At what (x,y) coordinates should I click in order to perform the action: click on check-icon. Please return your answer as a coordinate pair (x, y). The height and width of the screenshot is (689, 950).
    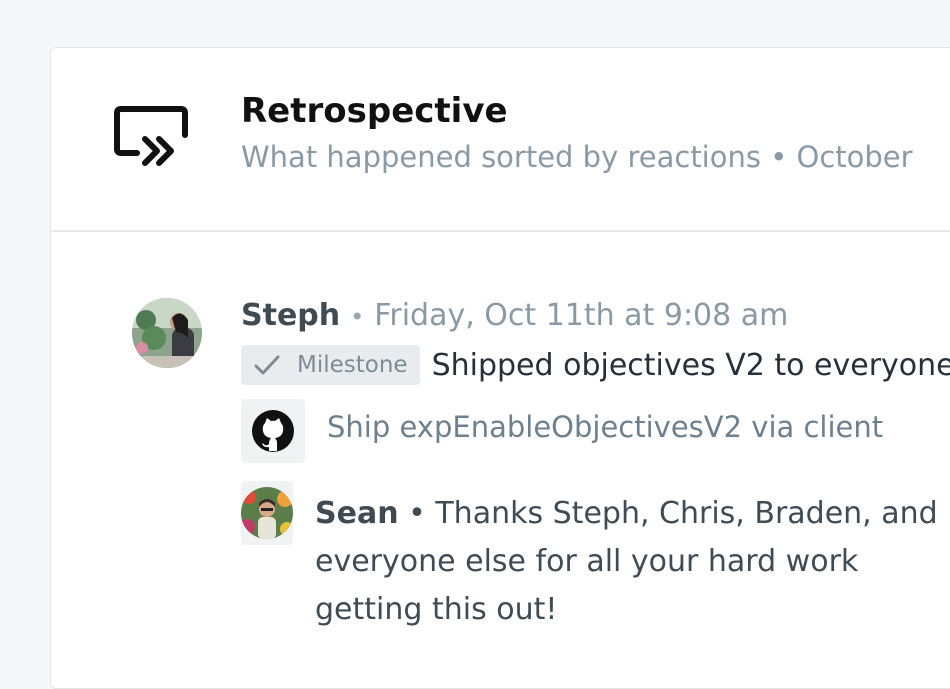
    Looking at the image, I should click on (267, 365).